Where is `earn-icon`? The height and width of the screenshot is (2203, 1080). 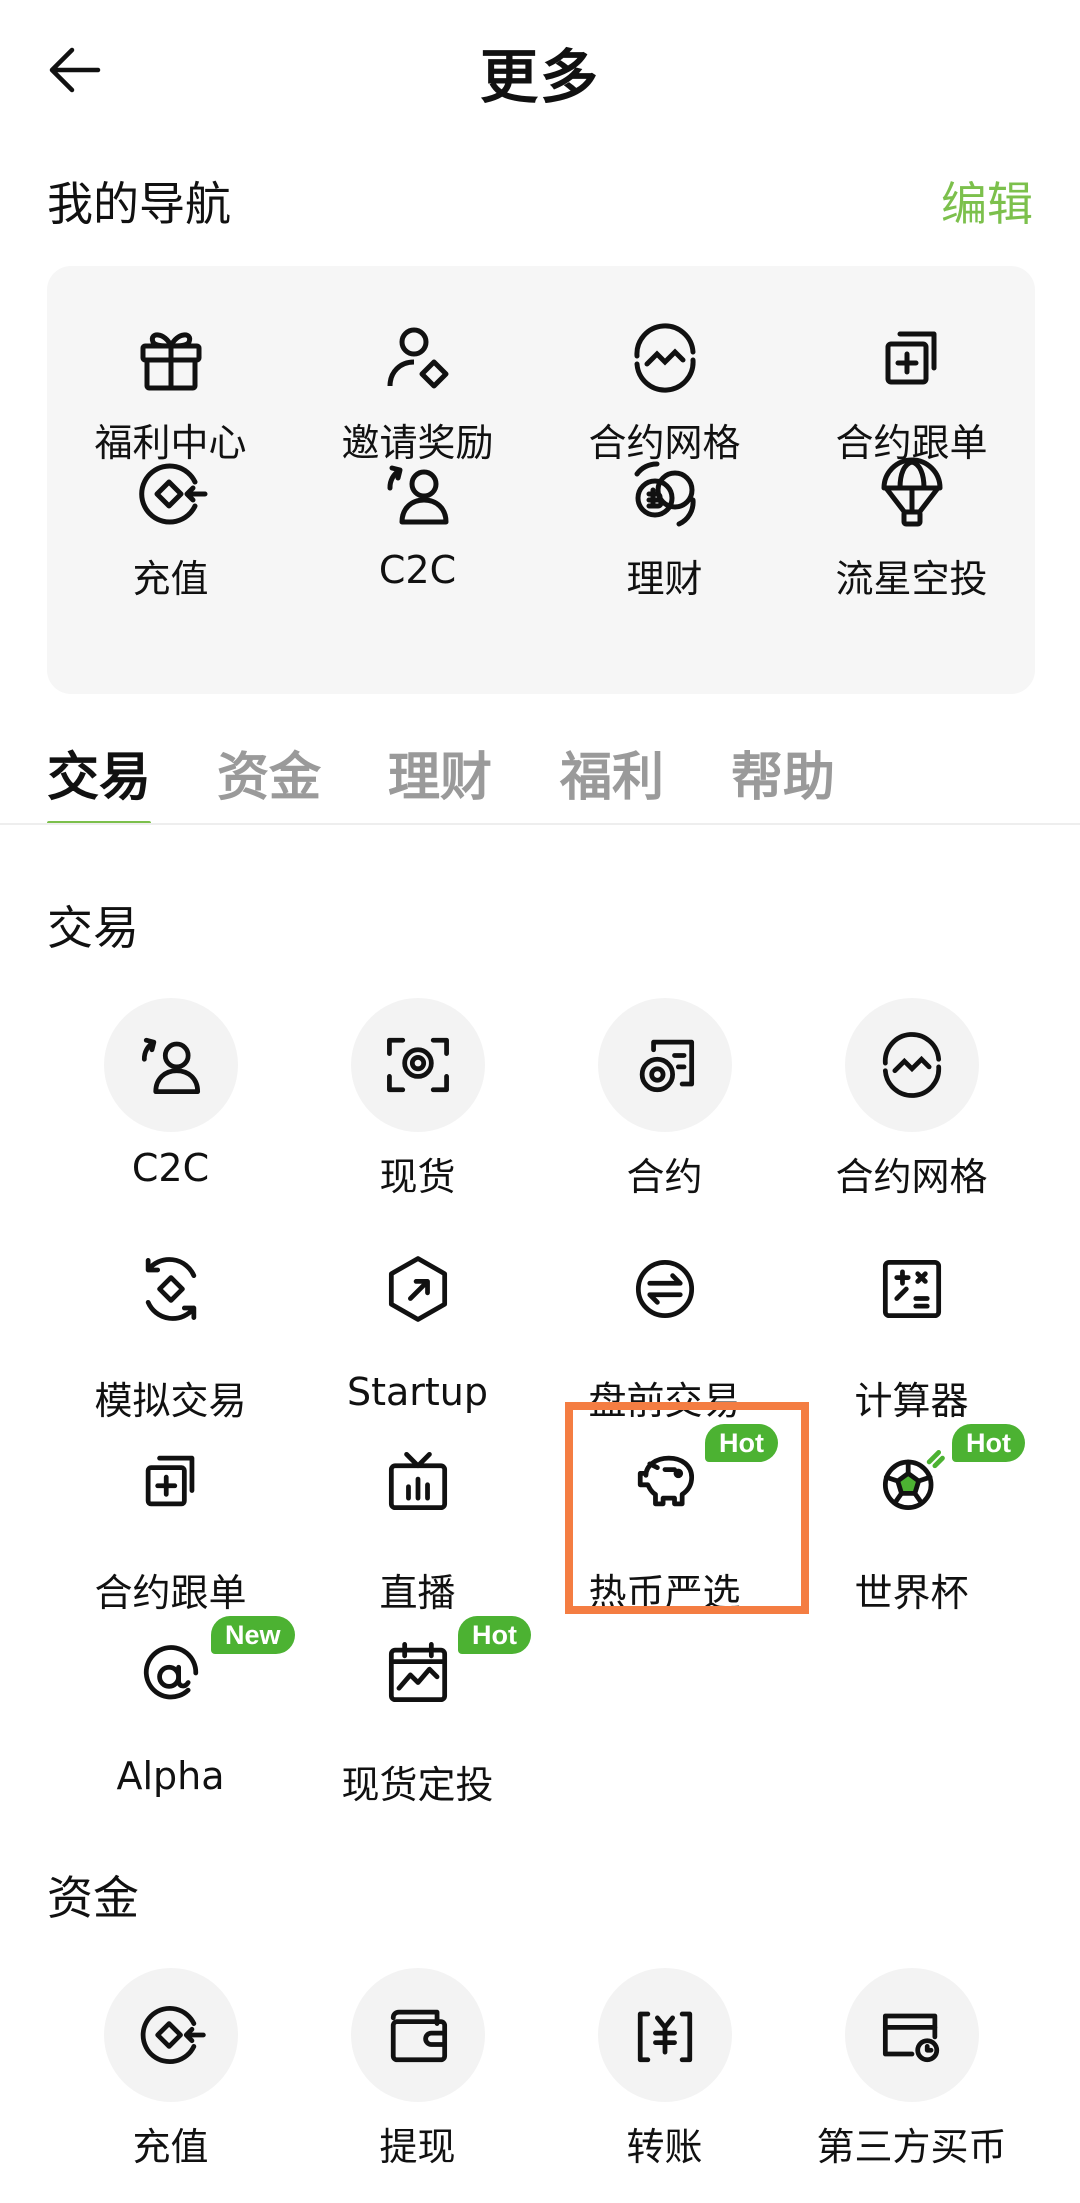
earn-icon is located at coordinates (665, 494).